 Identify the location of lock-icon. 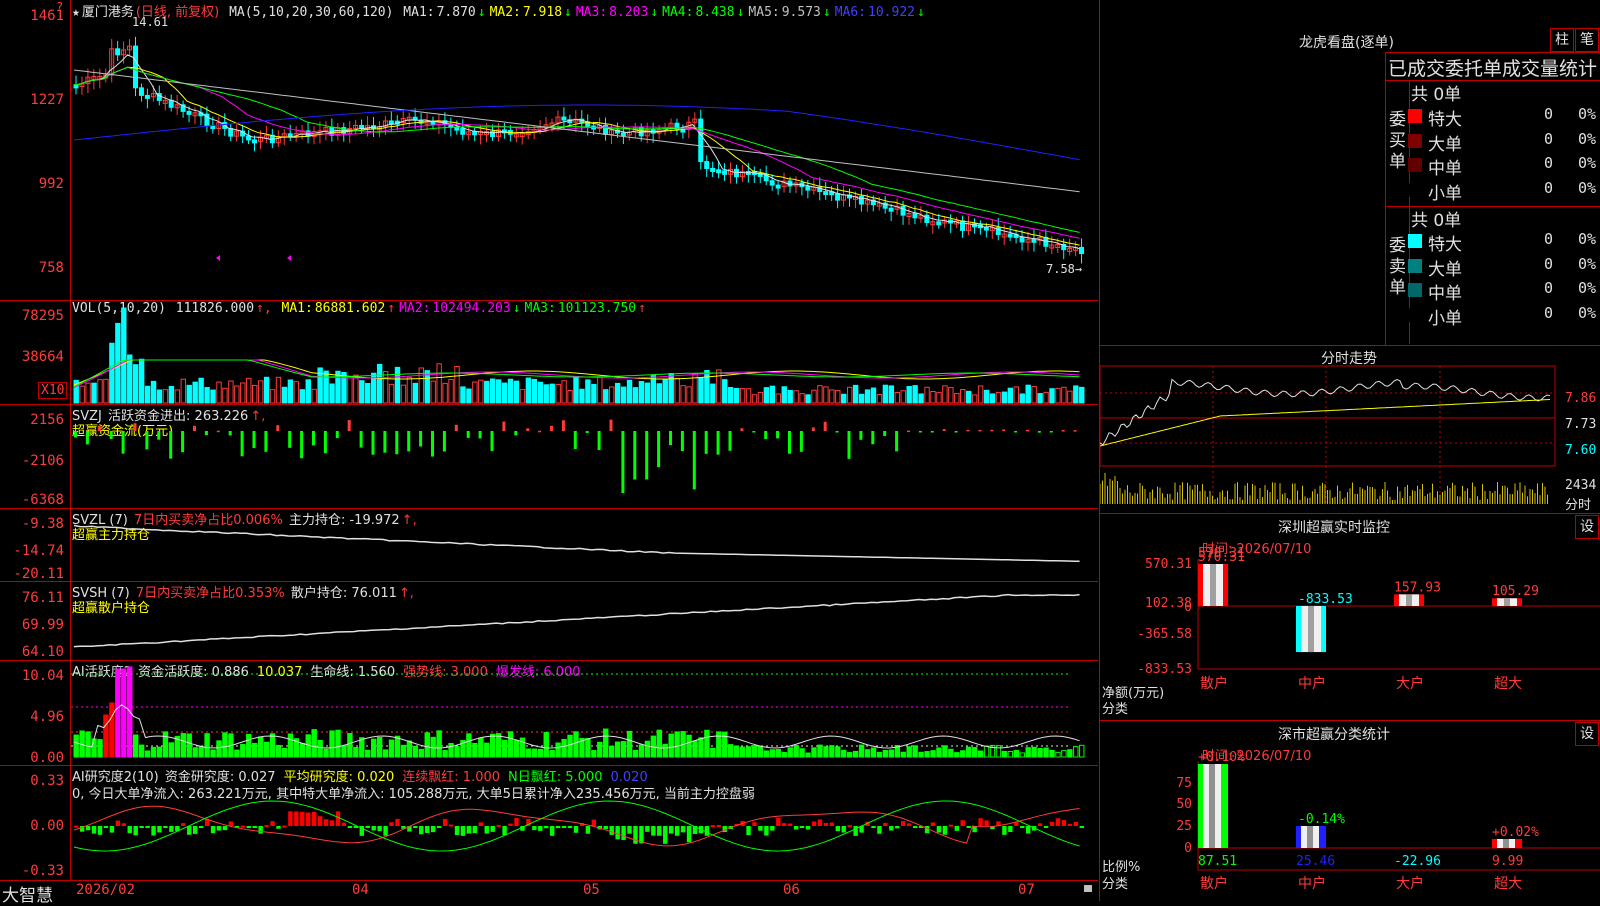
(1088, 888).